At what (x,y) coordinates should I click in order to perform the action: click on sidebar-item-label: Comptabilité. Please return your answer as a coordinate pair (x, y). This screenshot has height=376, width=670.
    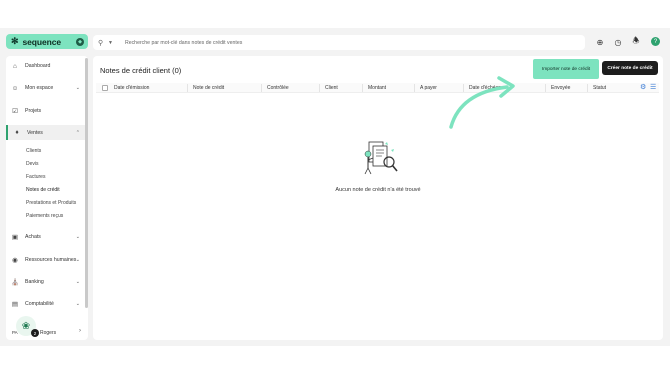
    Looking at the image, I should click on (39, 304).